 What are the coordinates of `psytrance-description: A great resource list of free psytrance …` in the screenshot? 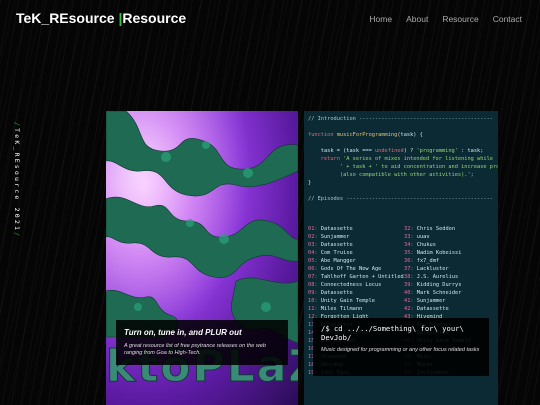 It's located at (195, 350).